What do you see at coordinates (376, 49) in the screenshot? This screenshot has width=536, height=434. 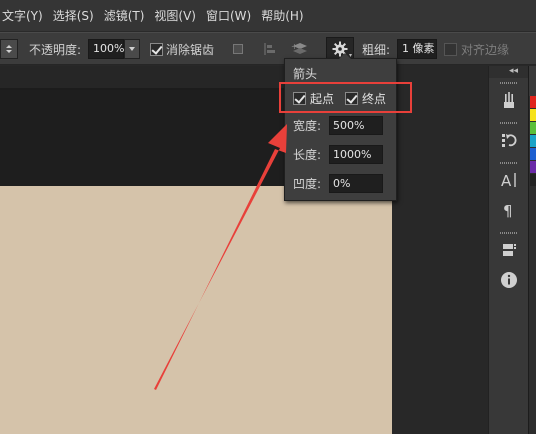 I see `weight-label: 粗细:` at bounding box center [376, 49].